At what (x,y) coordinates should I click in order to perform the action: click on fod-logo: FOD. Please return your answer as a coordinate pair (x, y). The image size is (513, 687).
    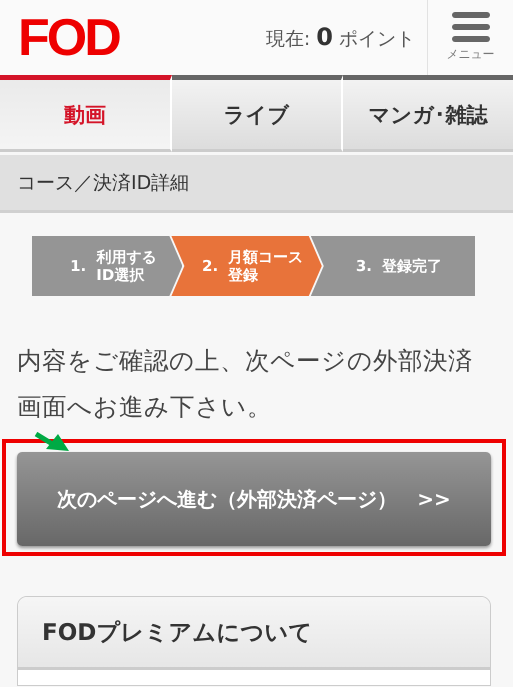
    Looking at the image, I should click on (68, 38).